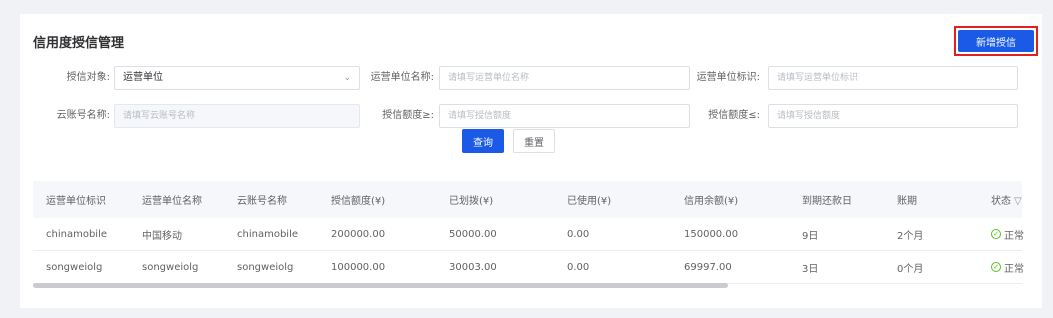  Describe the element at coordinates (473, 267) in the screenshot. I see `table-cell: 30003.00` at that location.